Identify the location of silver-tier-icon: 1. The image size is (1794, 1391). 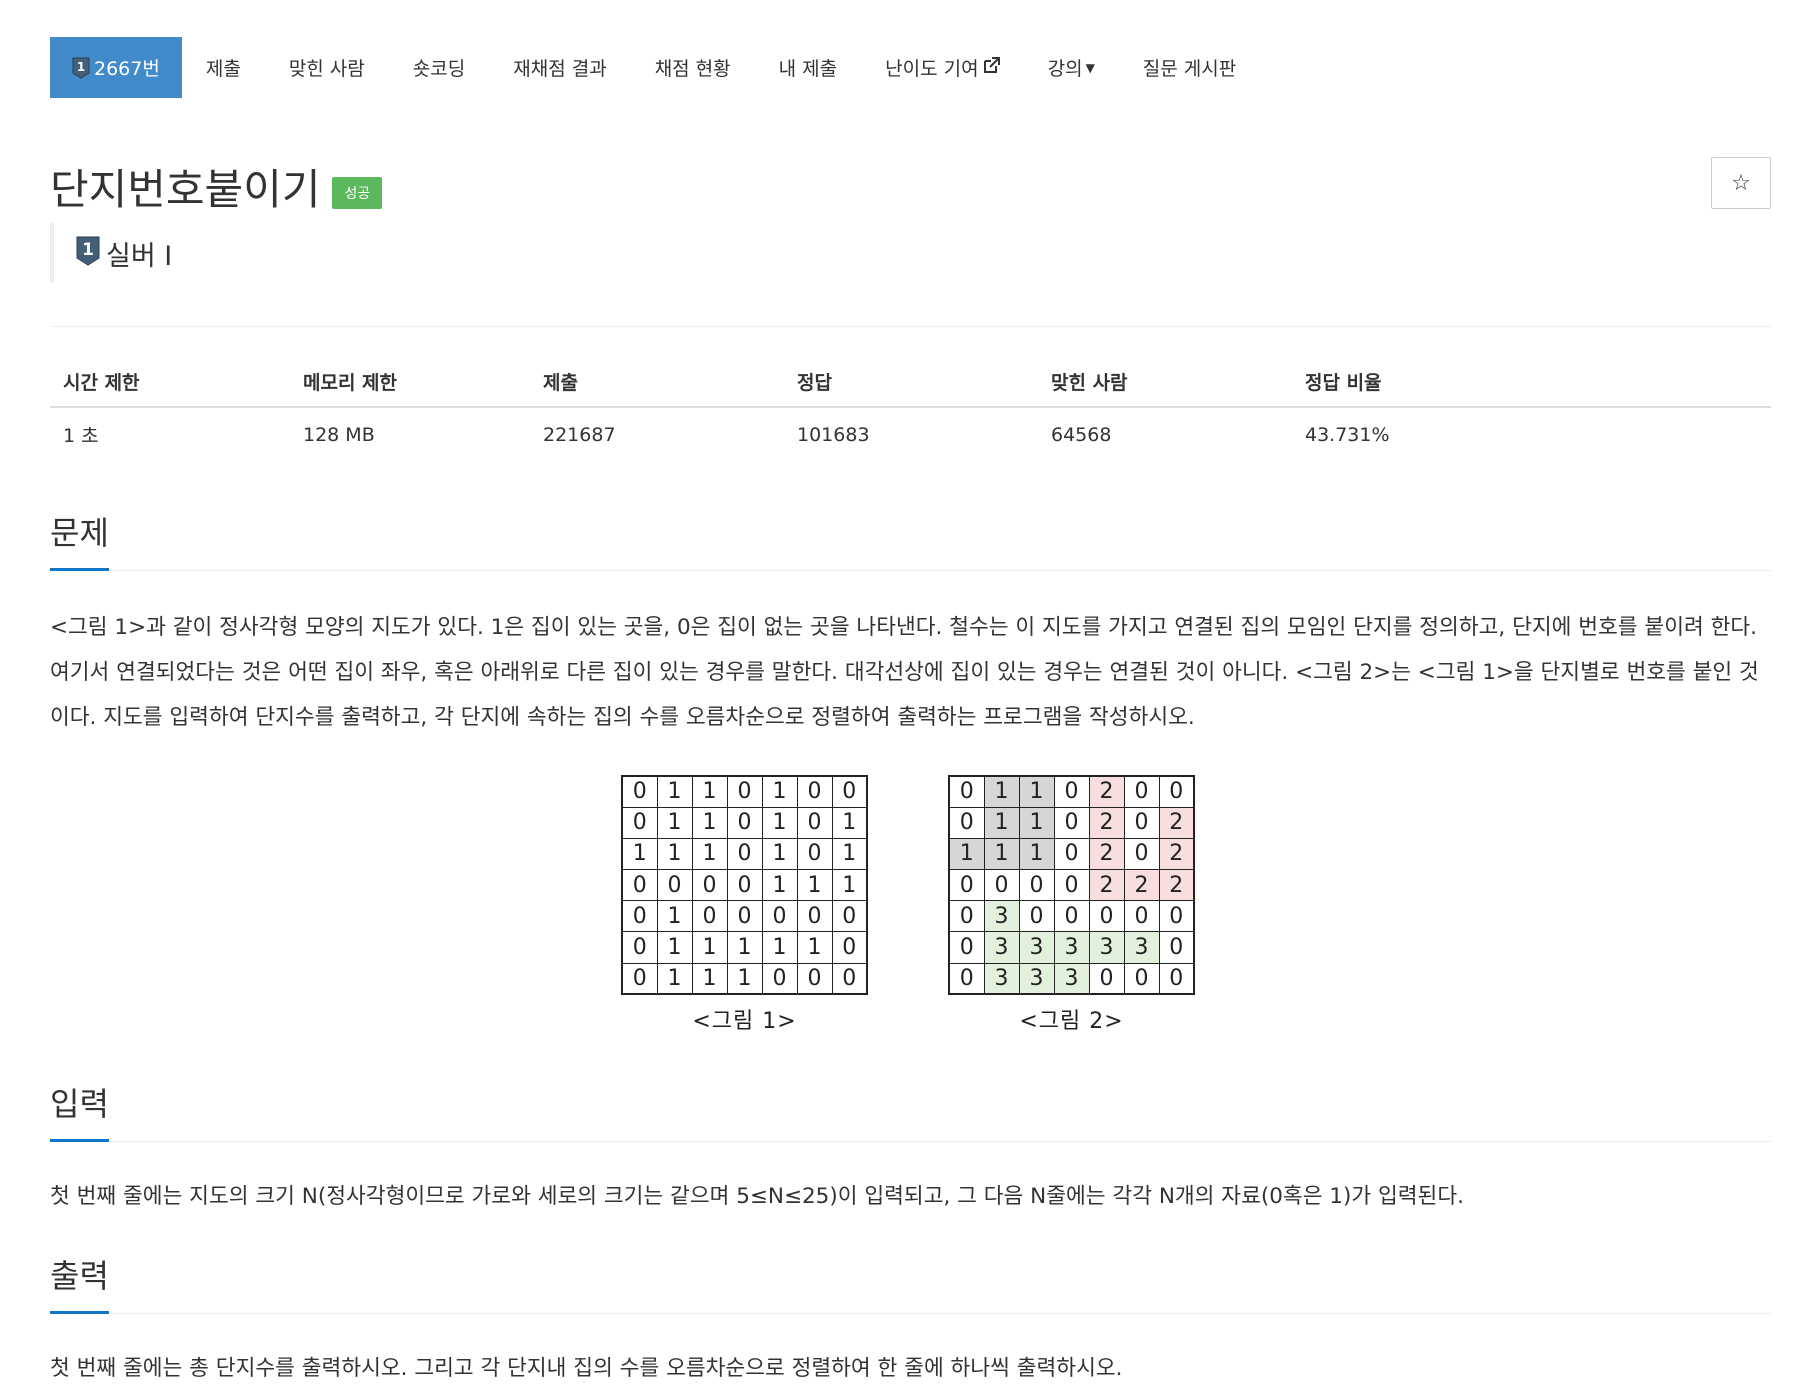
(81, 68).